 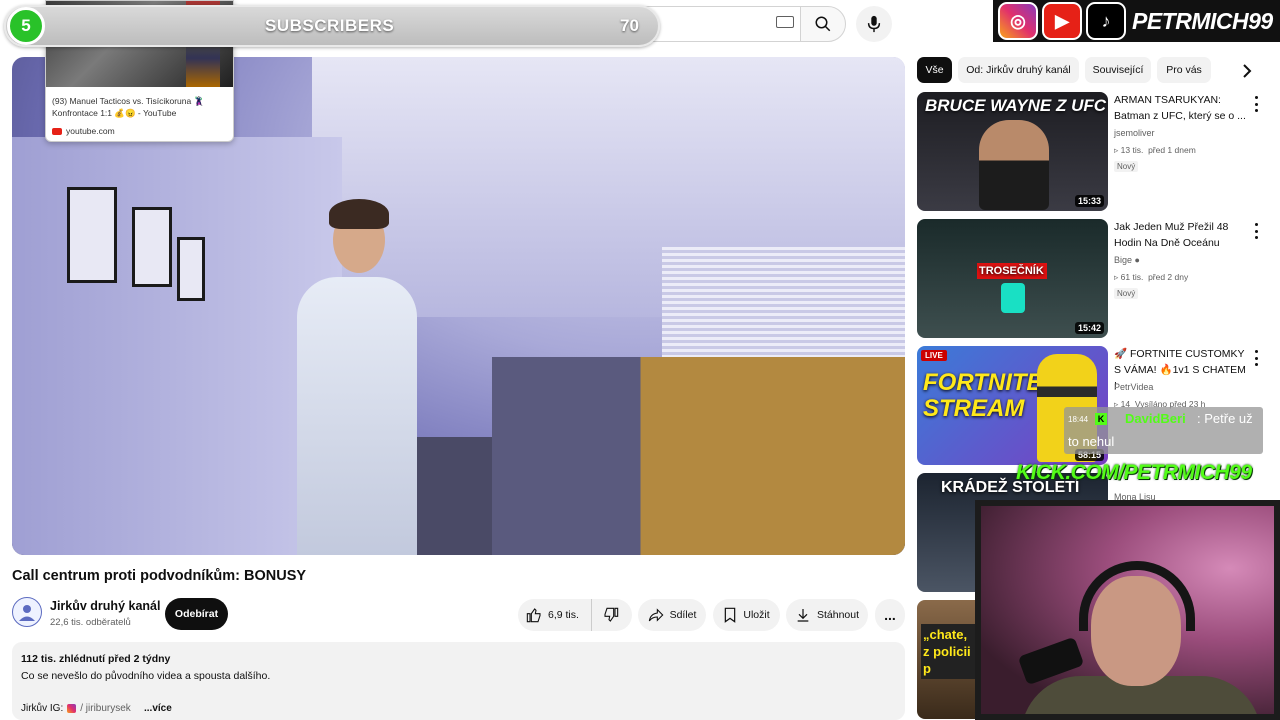 What do you see at coordinates (1062, 21) in the screenshot?
I see `youtube-icon: ▶` at bounding box center [1062, 21].